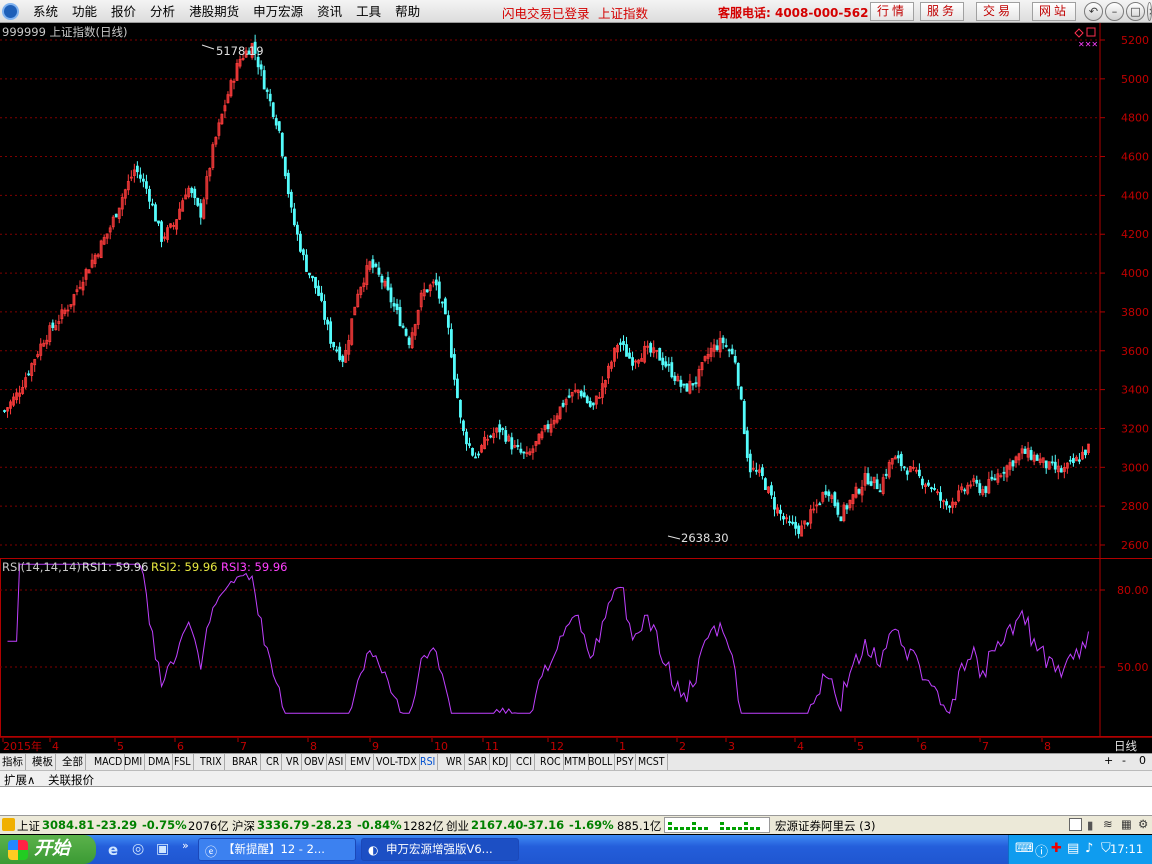 Image resolution: width=1152 pixels, height=864 pixels. I want to click on app-quicklaunch-icon: ◎, so click(138, 849).